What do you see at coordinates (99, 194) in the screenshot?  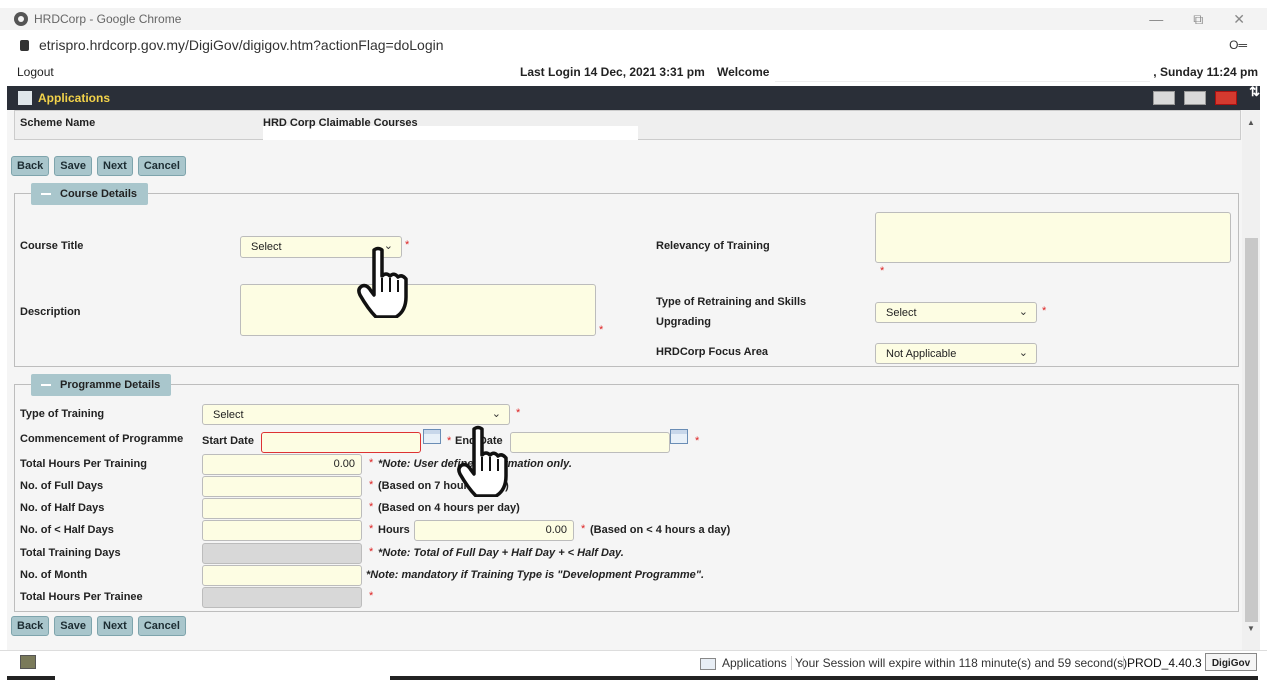 I see `course-details-title: Course Details` at bounding box center [99, 194].